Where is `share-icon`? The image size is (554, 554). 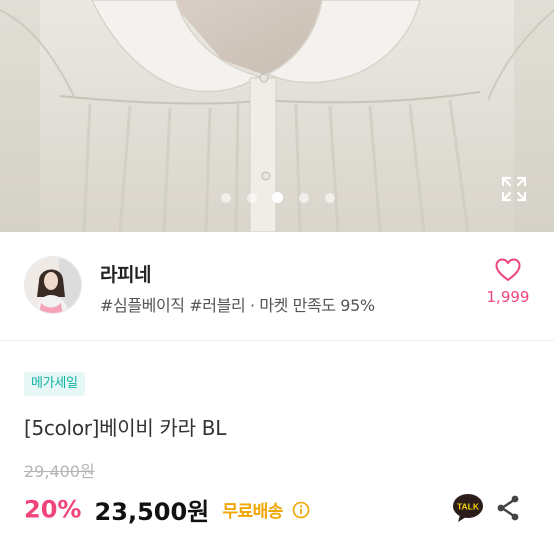 share-icon is located at coordinates (508, 508).